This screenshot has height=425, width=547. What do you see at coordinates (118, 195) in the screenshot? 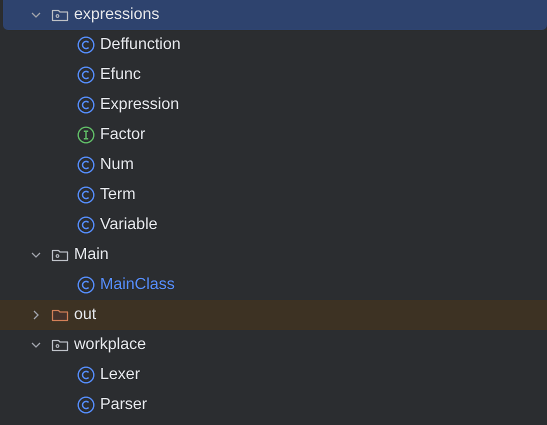
I see `tree-item-label: Term` at bounding box center [118, 195].